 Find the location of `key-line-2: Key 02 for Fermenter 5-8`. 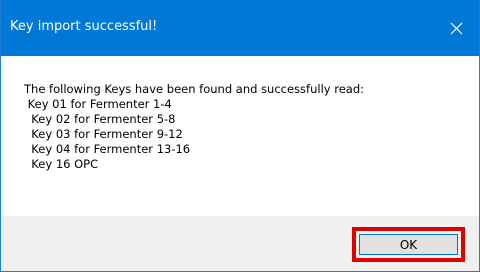

key-line-2: Key 02 for Fermenter 5-8 is located at coordinates (100, 119).